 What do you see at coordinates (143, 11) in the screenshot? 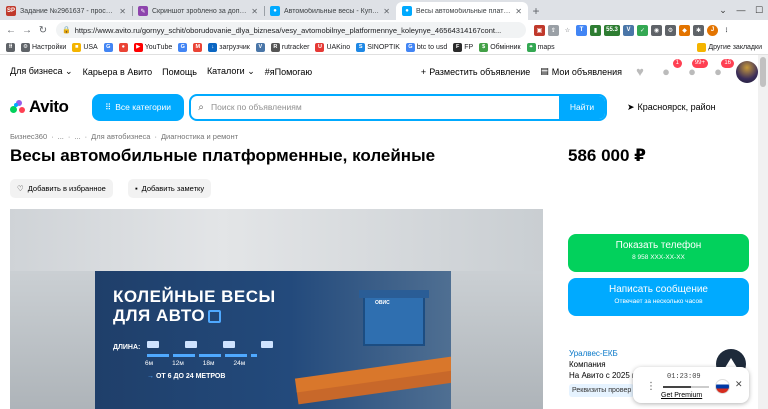
I see `tab-favicon: ✎` at bounding box center [143, 11].